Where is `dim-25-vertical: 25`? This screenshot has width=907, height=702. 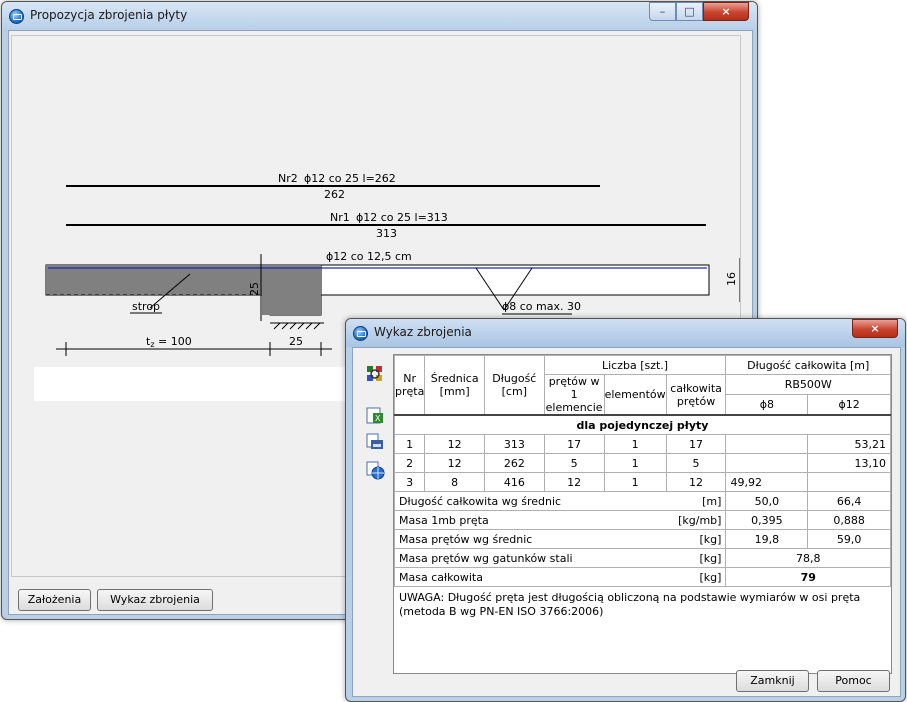
dim-25-vertical: 25 is located at coordinates (254, 289).